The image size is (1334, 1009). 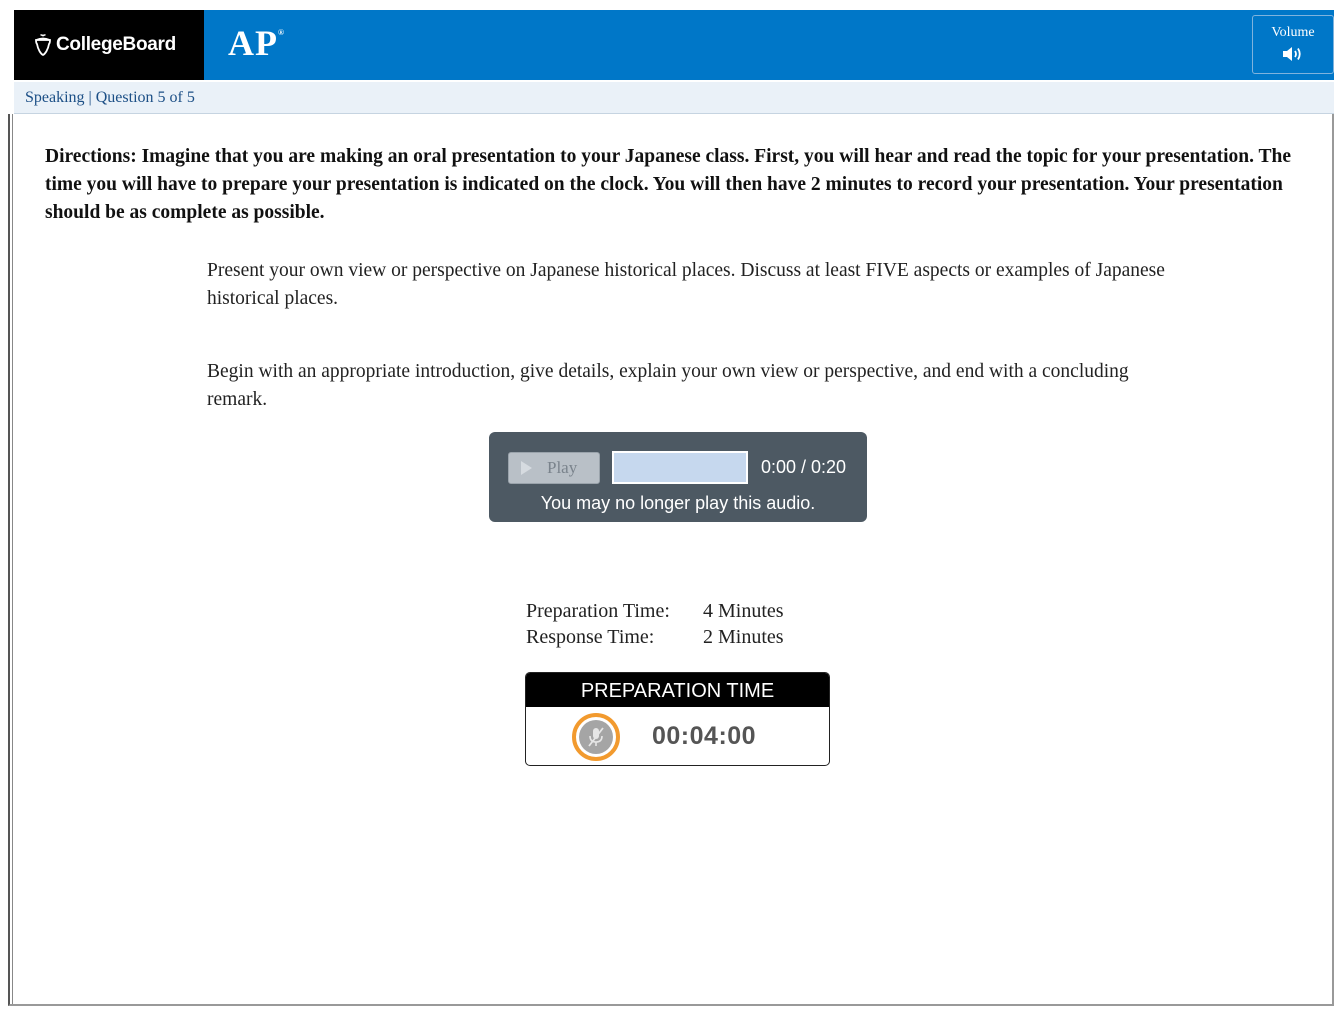 What do you see at coordinates (590, 637) in the screenshot?
I see `response-time-label: Response Time:` at bounding box center [590, 637].